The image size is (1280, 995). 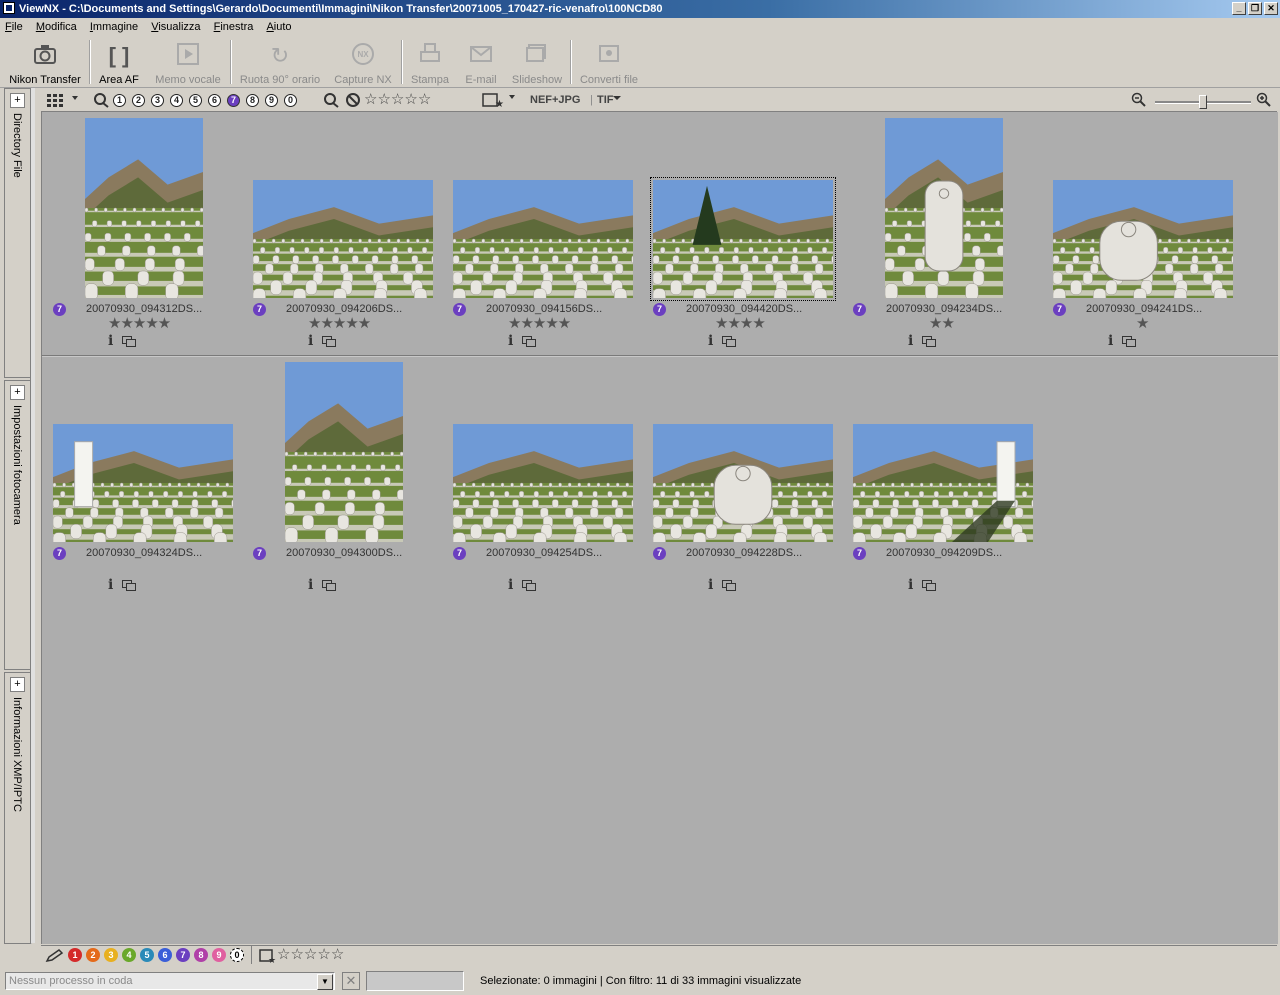 I want to click on no-rating-filter-icon, so click(x=353, y=100).